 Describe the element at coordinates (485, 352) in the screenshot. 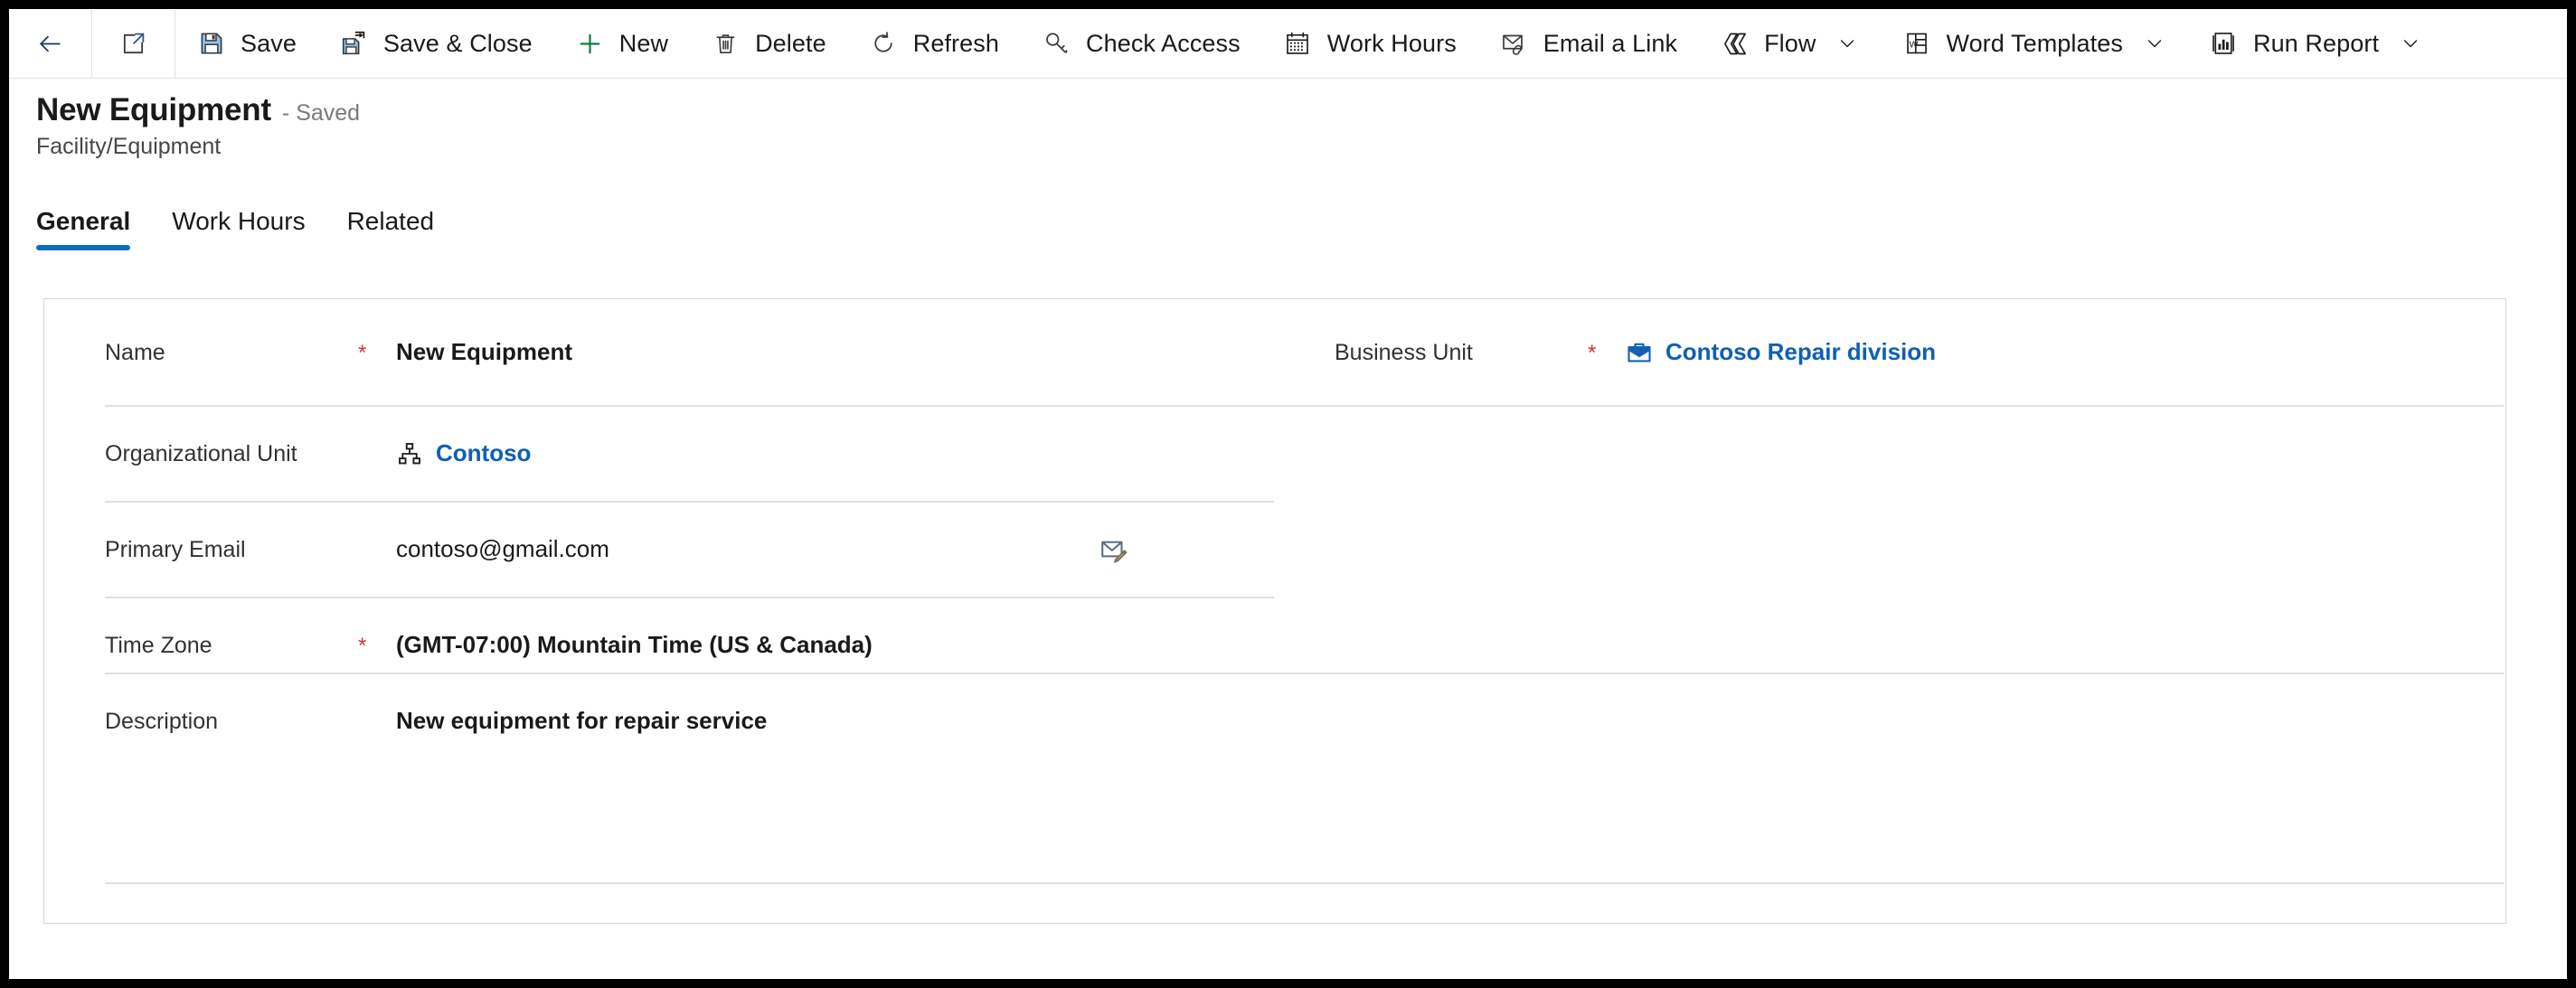

I see `field-name-value: New Equipment` at that location.